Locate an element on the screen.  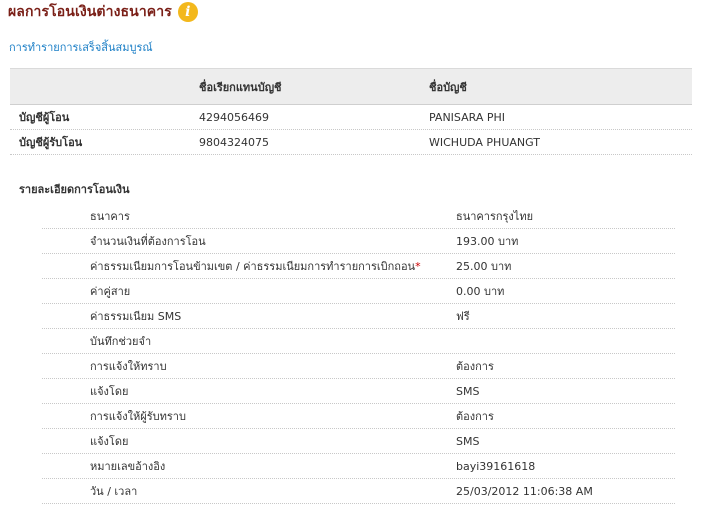
detail-label: วัน / เวลา is located at coordinates (114, 491).